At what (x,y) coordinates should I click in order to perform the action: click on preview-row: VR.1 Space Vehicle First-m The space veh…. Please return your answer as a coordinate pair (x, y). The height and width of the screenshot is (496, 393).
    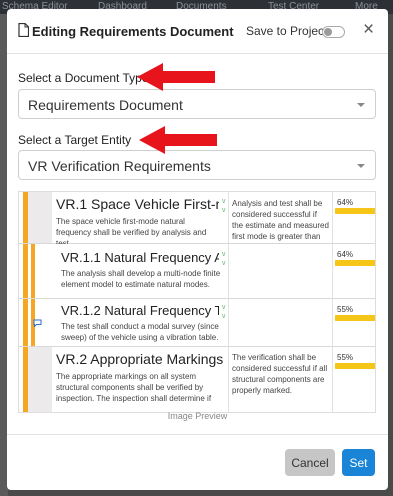
    Looking at the image, I should click on (197, 222).